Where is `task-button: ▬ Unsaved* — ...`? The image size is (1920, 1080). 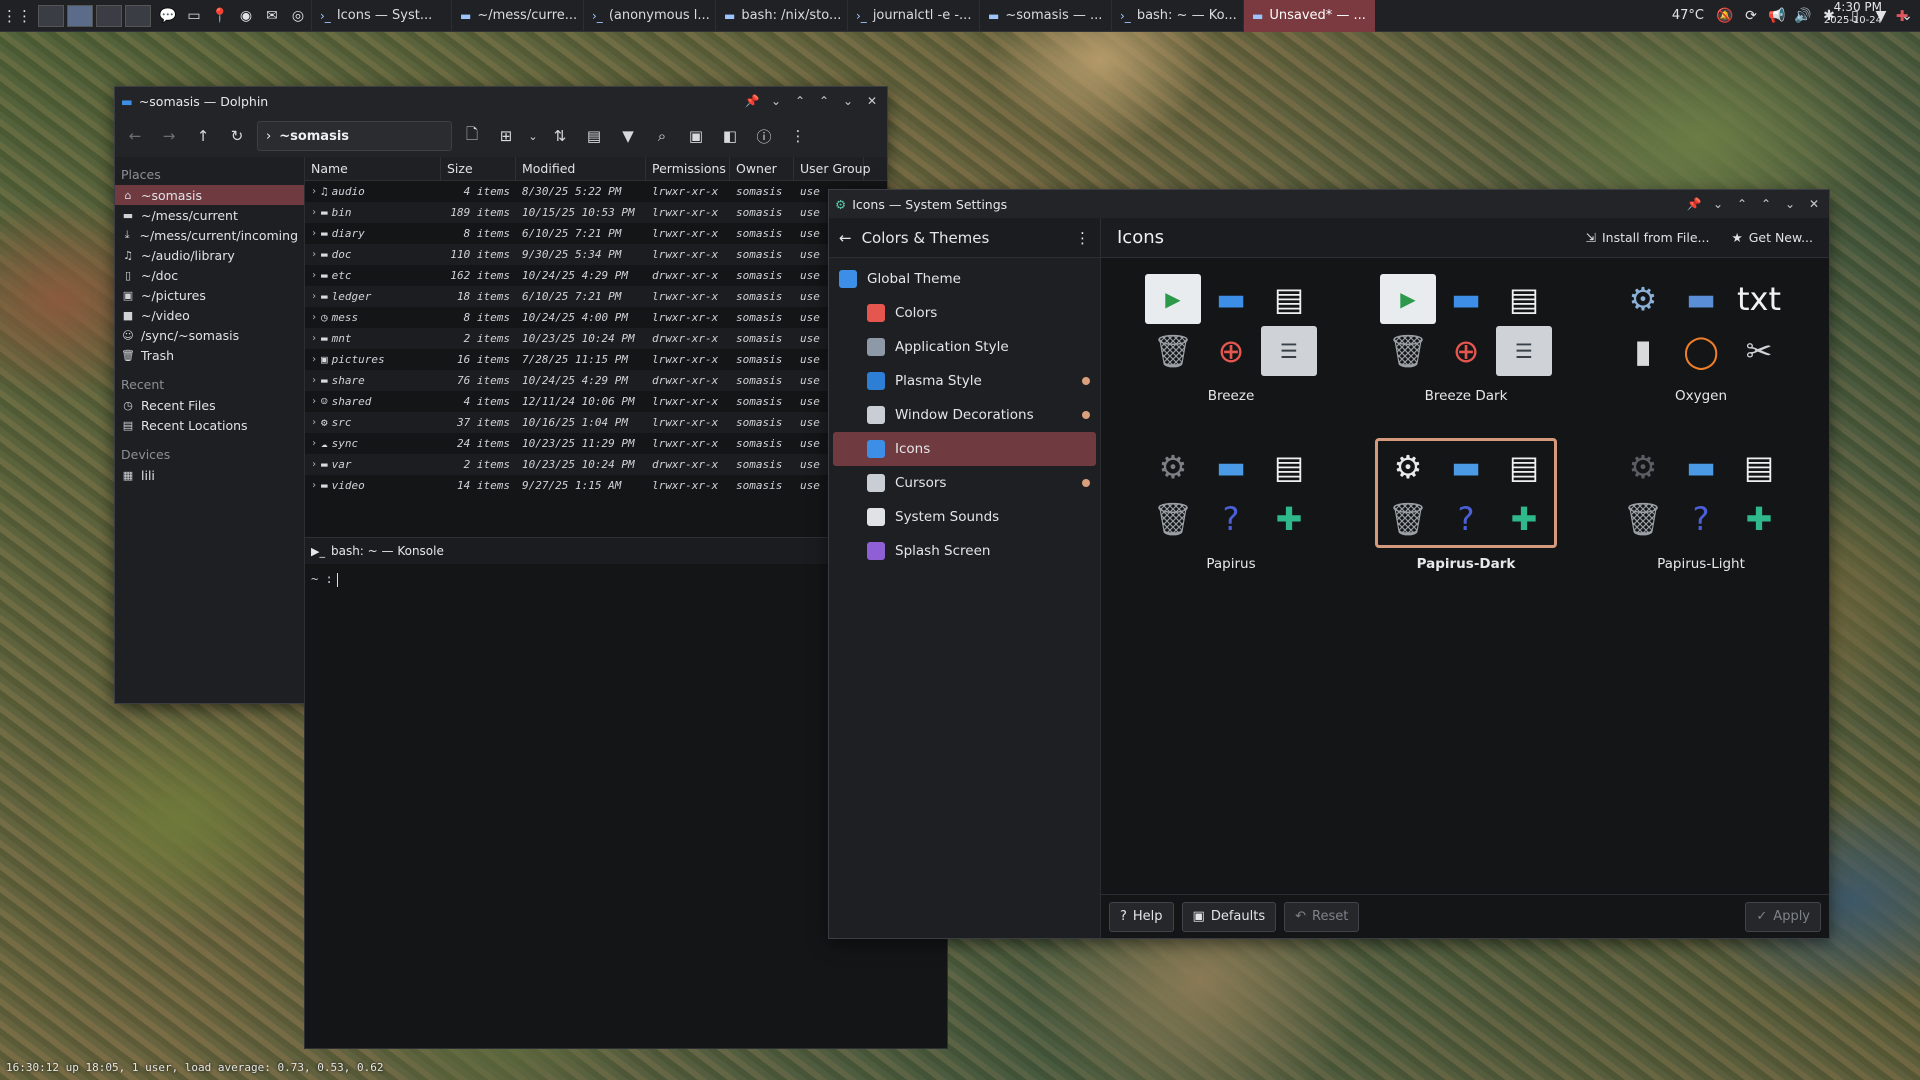
task-button: ▬ Unsaved* — ... is located at coordinates (1309, 16).